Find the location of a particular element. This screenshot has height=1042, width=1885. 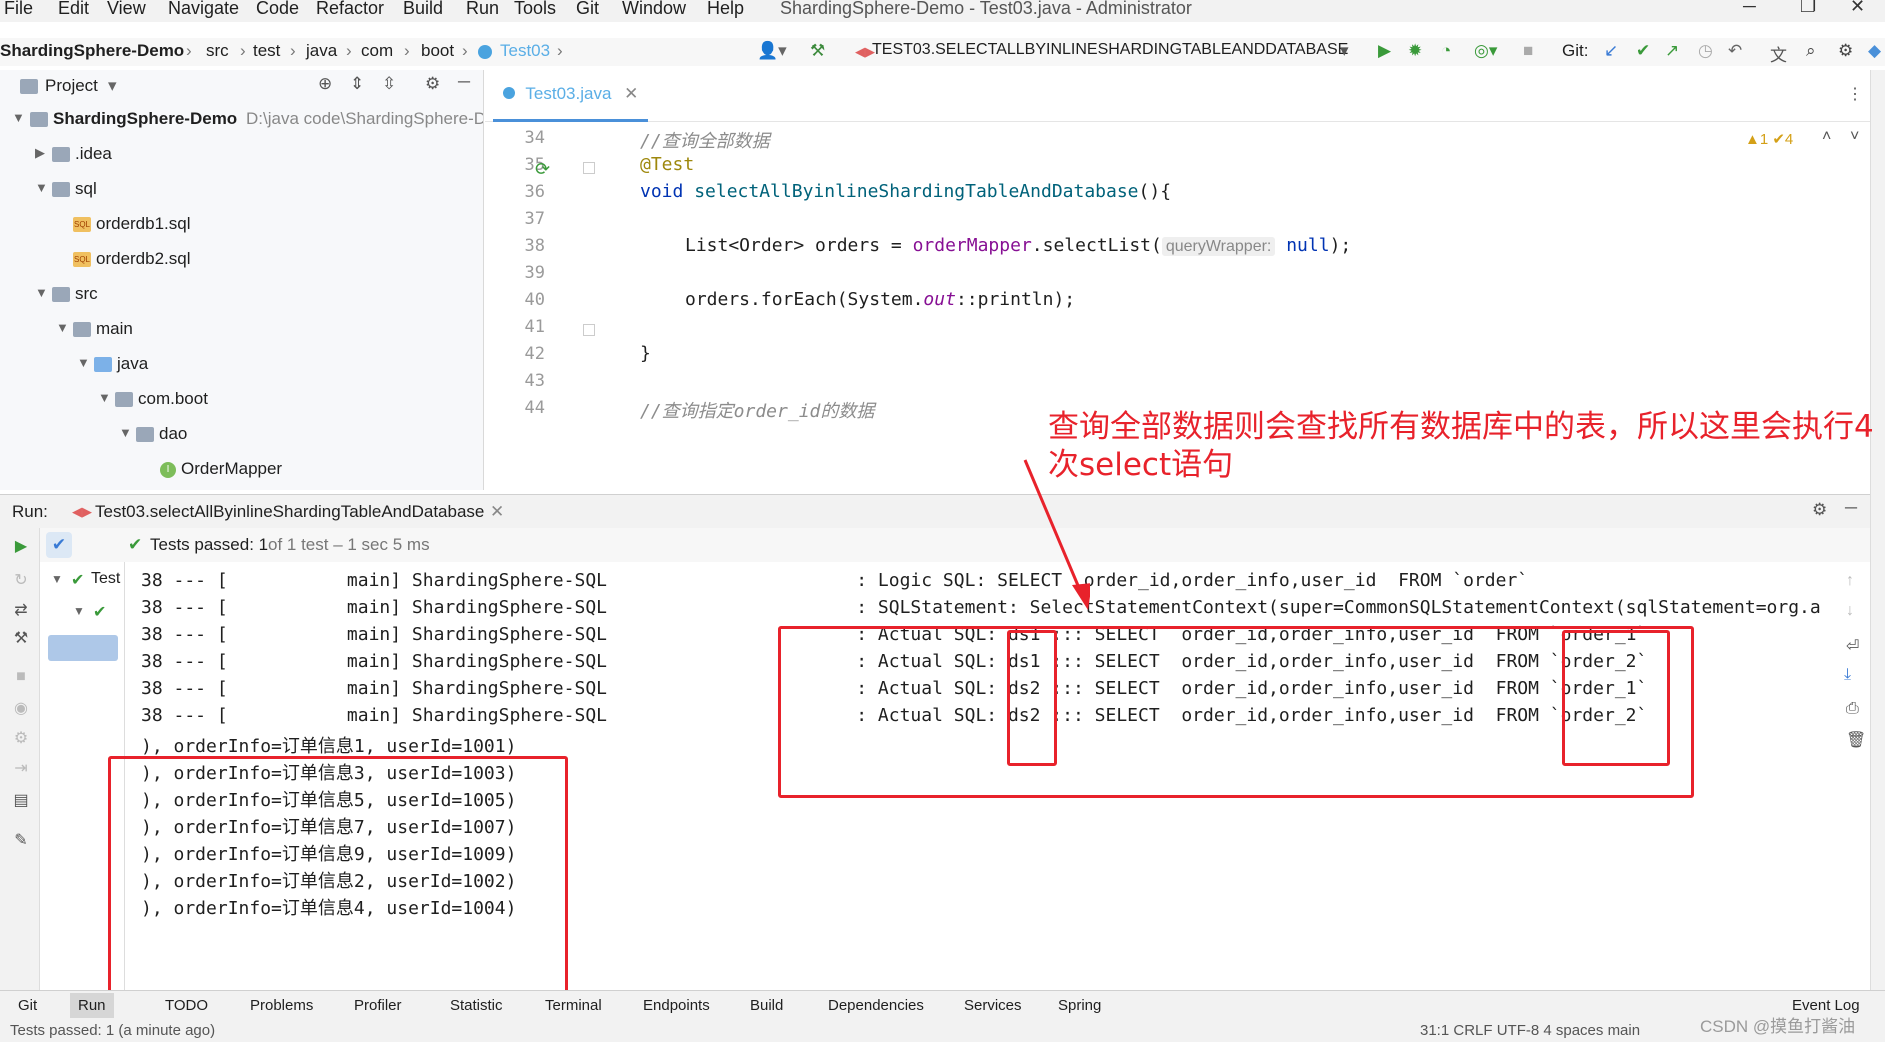

bottom-tab-git: Git is located at coordinates (27, 1005).